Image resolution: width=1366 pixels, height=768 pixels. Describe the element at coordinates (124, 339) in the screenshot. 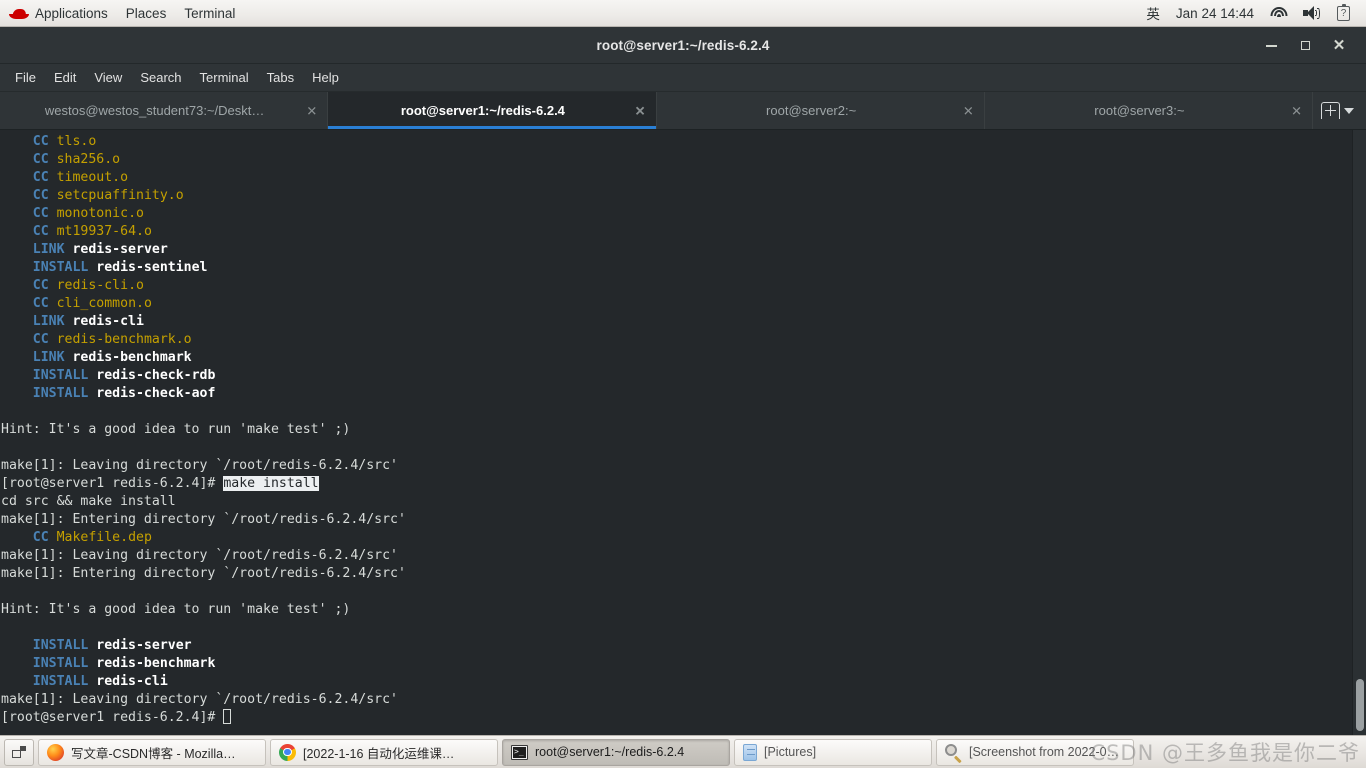

I see `terminal-text: redis-benchmark.o` at that location.